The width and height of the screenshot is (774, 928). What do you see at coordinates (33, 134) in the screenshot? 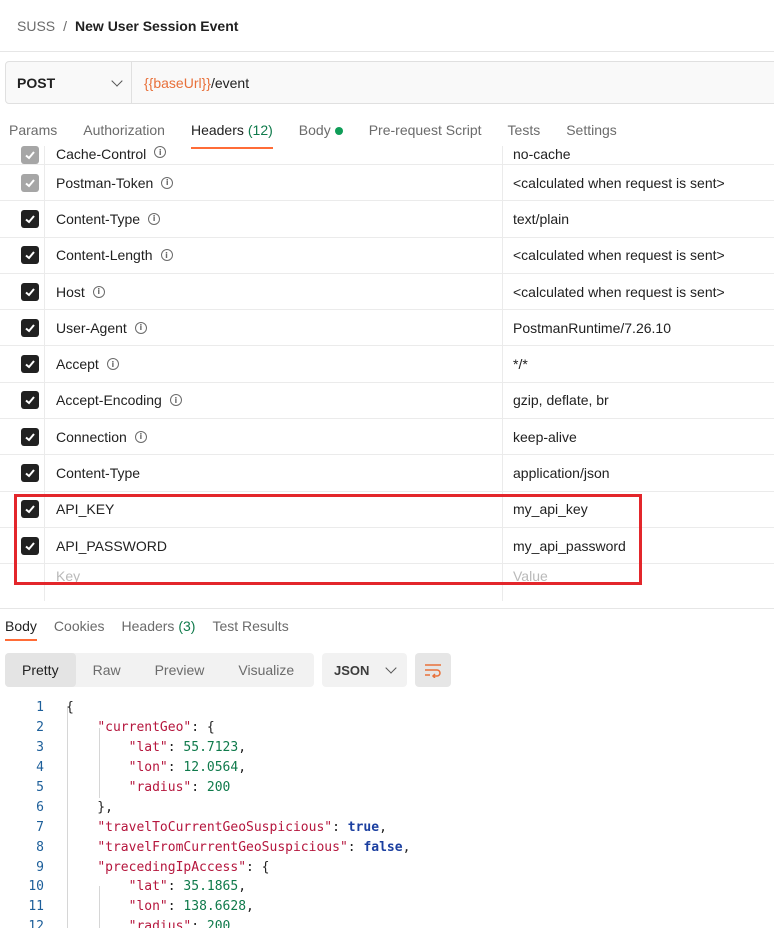
I see `tab-params: Params` at bounding box center [33, 134].